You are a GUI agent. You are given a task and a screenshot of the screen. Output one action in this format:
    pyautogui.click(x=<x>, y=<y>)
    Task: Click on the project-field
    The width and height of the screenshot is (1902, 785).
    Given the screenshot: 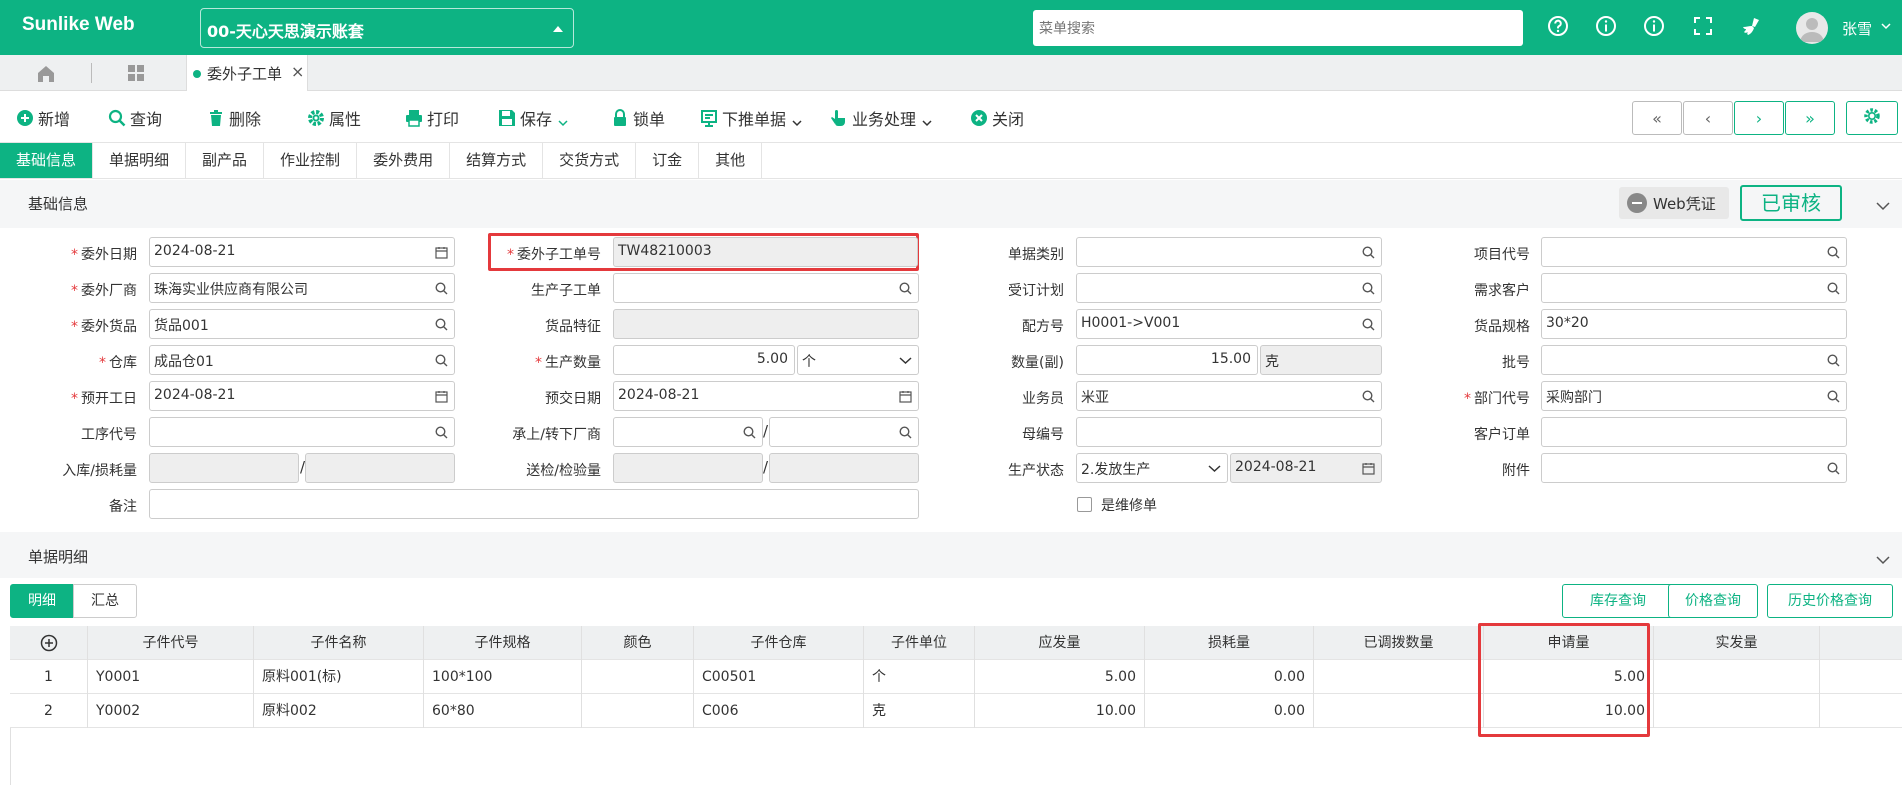 What is the action you would take?
    pyautogui.click(x=1694, y=252)
    